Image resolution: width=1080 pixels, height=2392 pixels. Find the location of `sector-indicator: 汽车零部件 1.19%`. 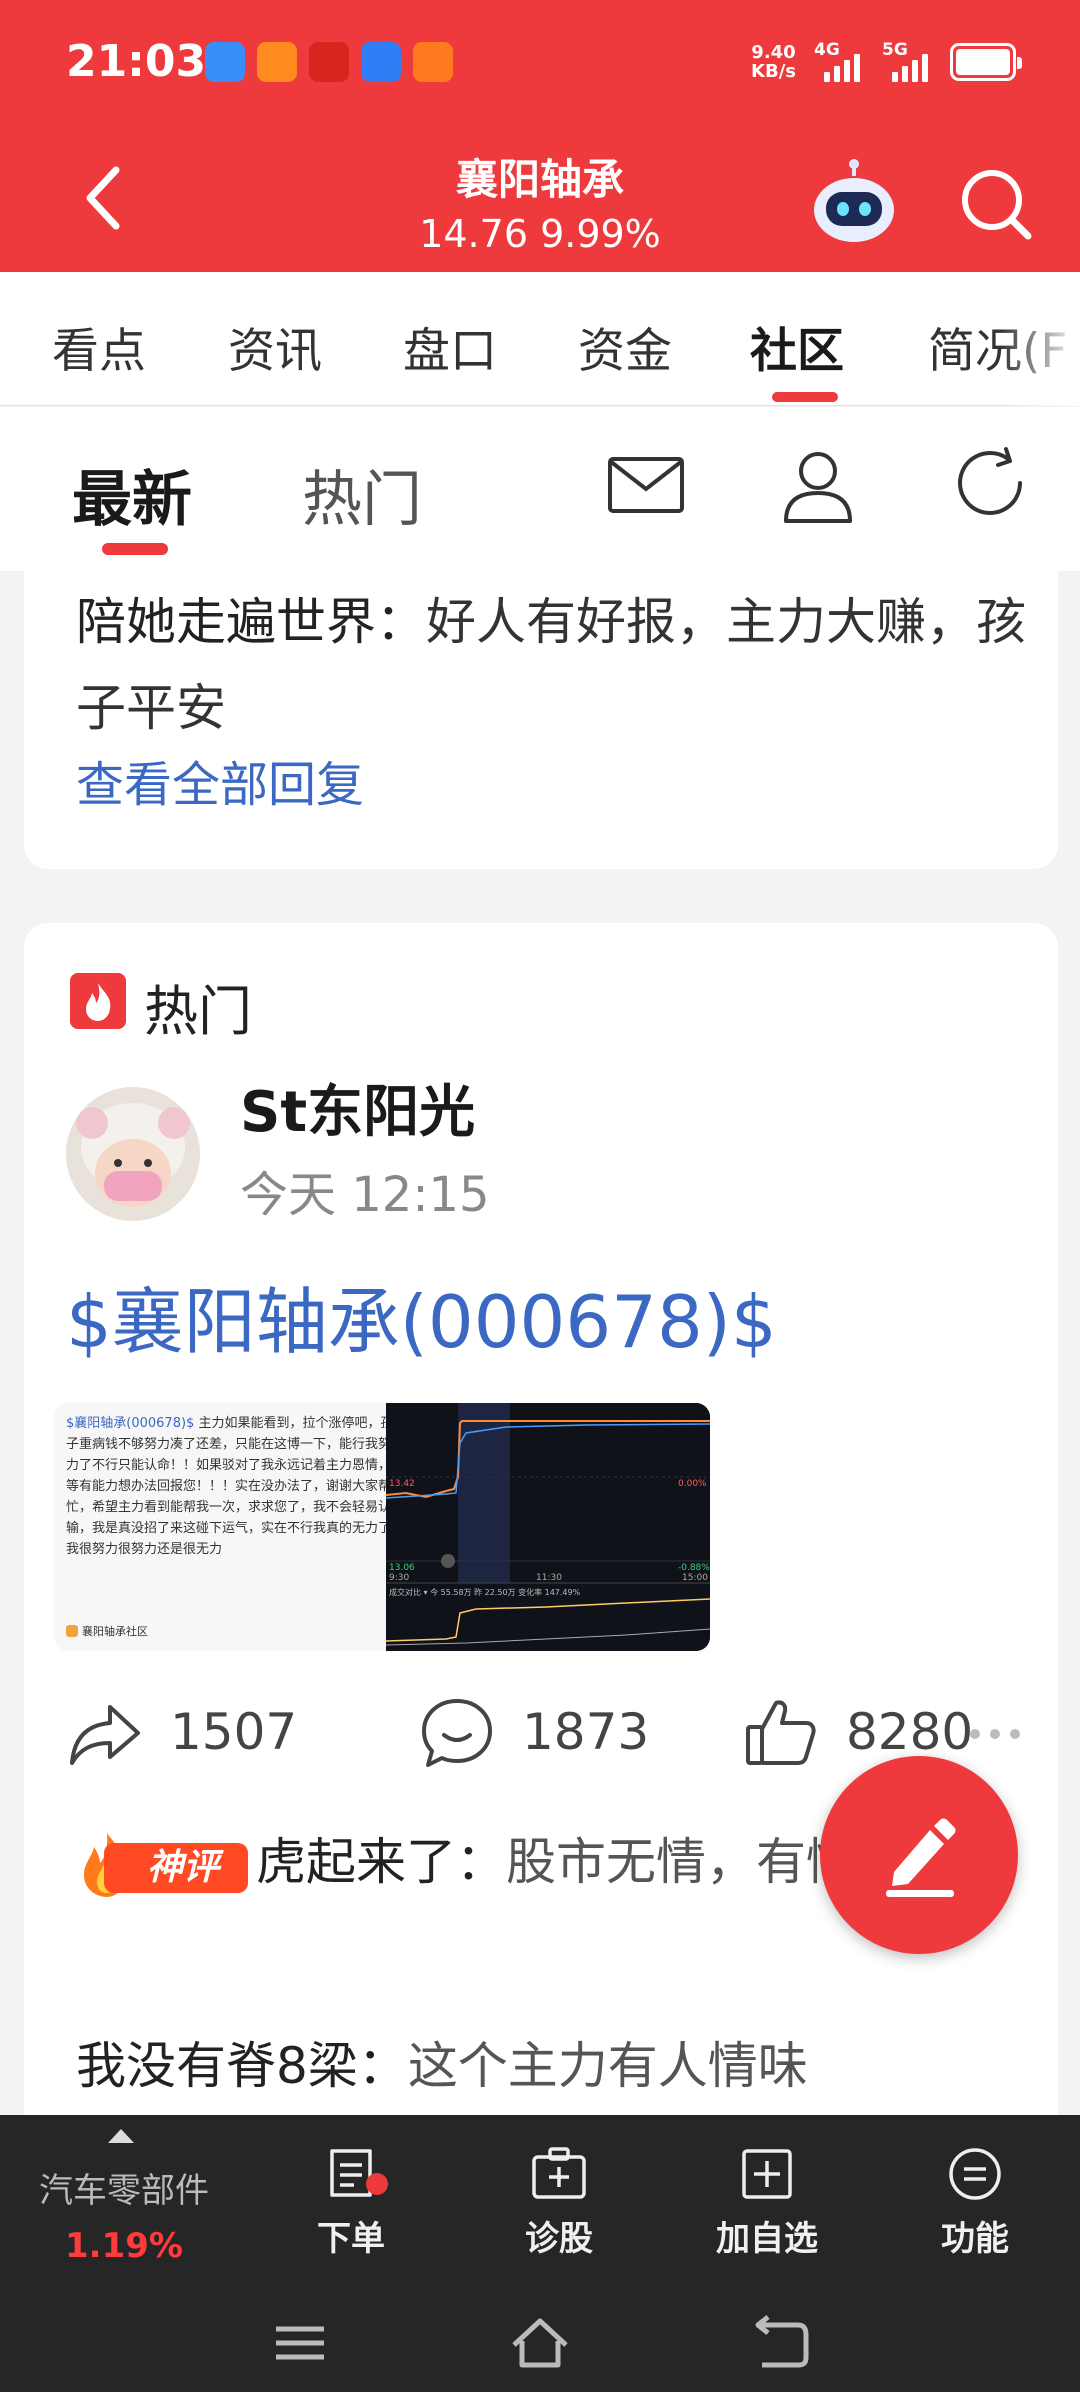

sector-indicator: 汽车零部件 1.19% is located at coordinates (124, 2214).